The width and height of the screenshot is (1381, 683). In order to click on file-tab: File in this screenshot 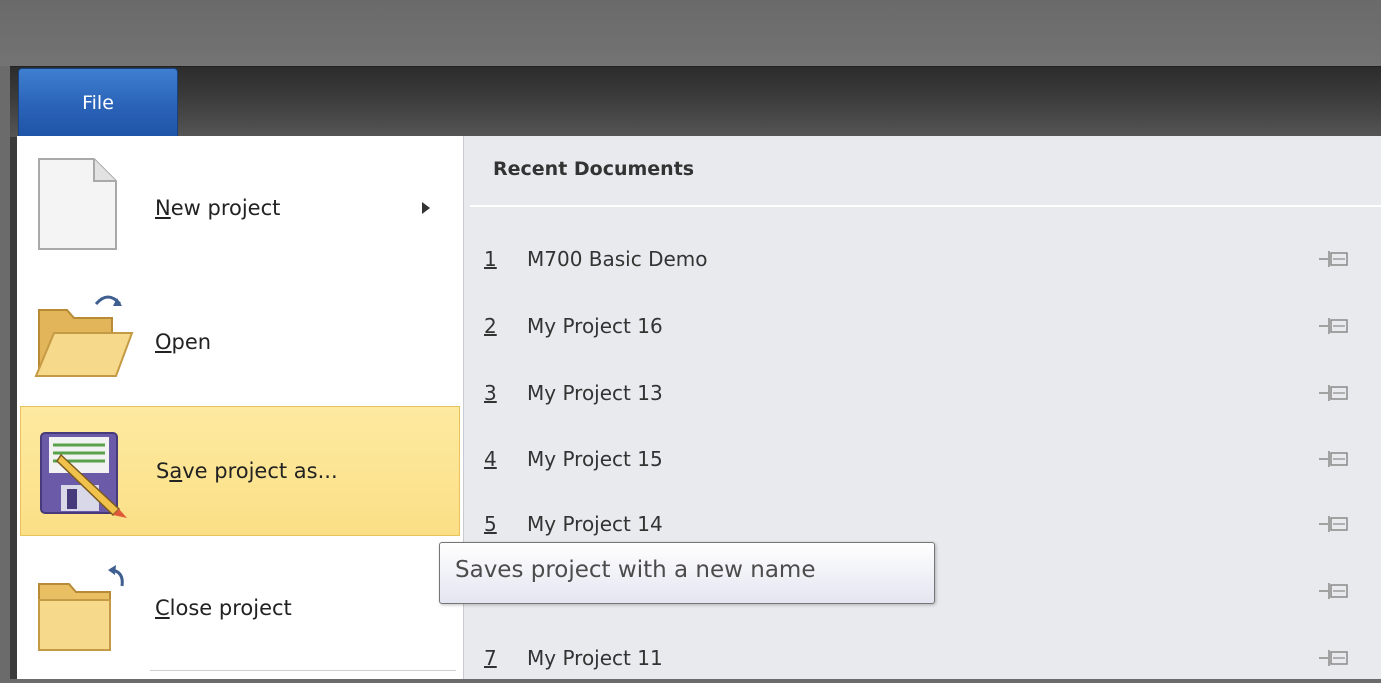, I will do `click(98, 102)`.